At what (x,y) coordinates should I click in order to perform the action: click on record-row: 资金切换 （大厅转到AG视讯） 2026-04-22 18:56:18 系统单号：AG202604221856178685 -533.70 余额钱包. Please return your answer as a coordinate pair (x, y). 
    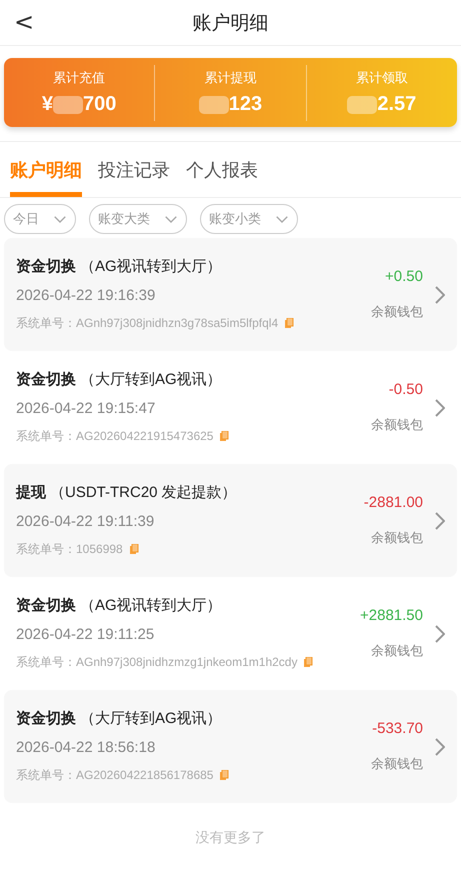
    Looking at the image, I should click on (230, 746).